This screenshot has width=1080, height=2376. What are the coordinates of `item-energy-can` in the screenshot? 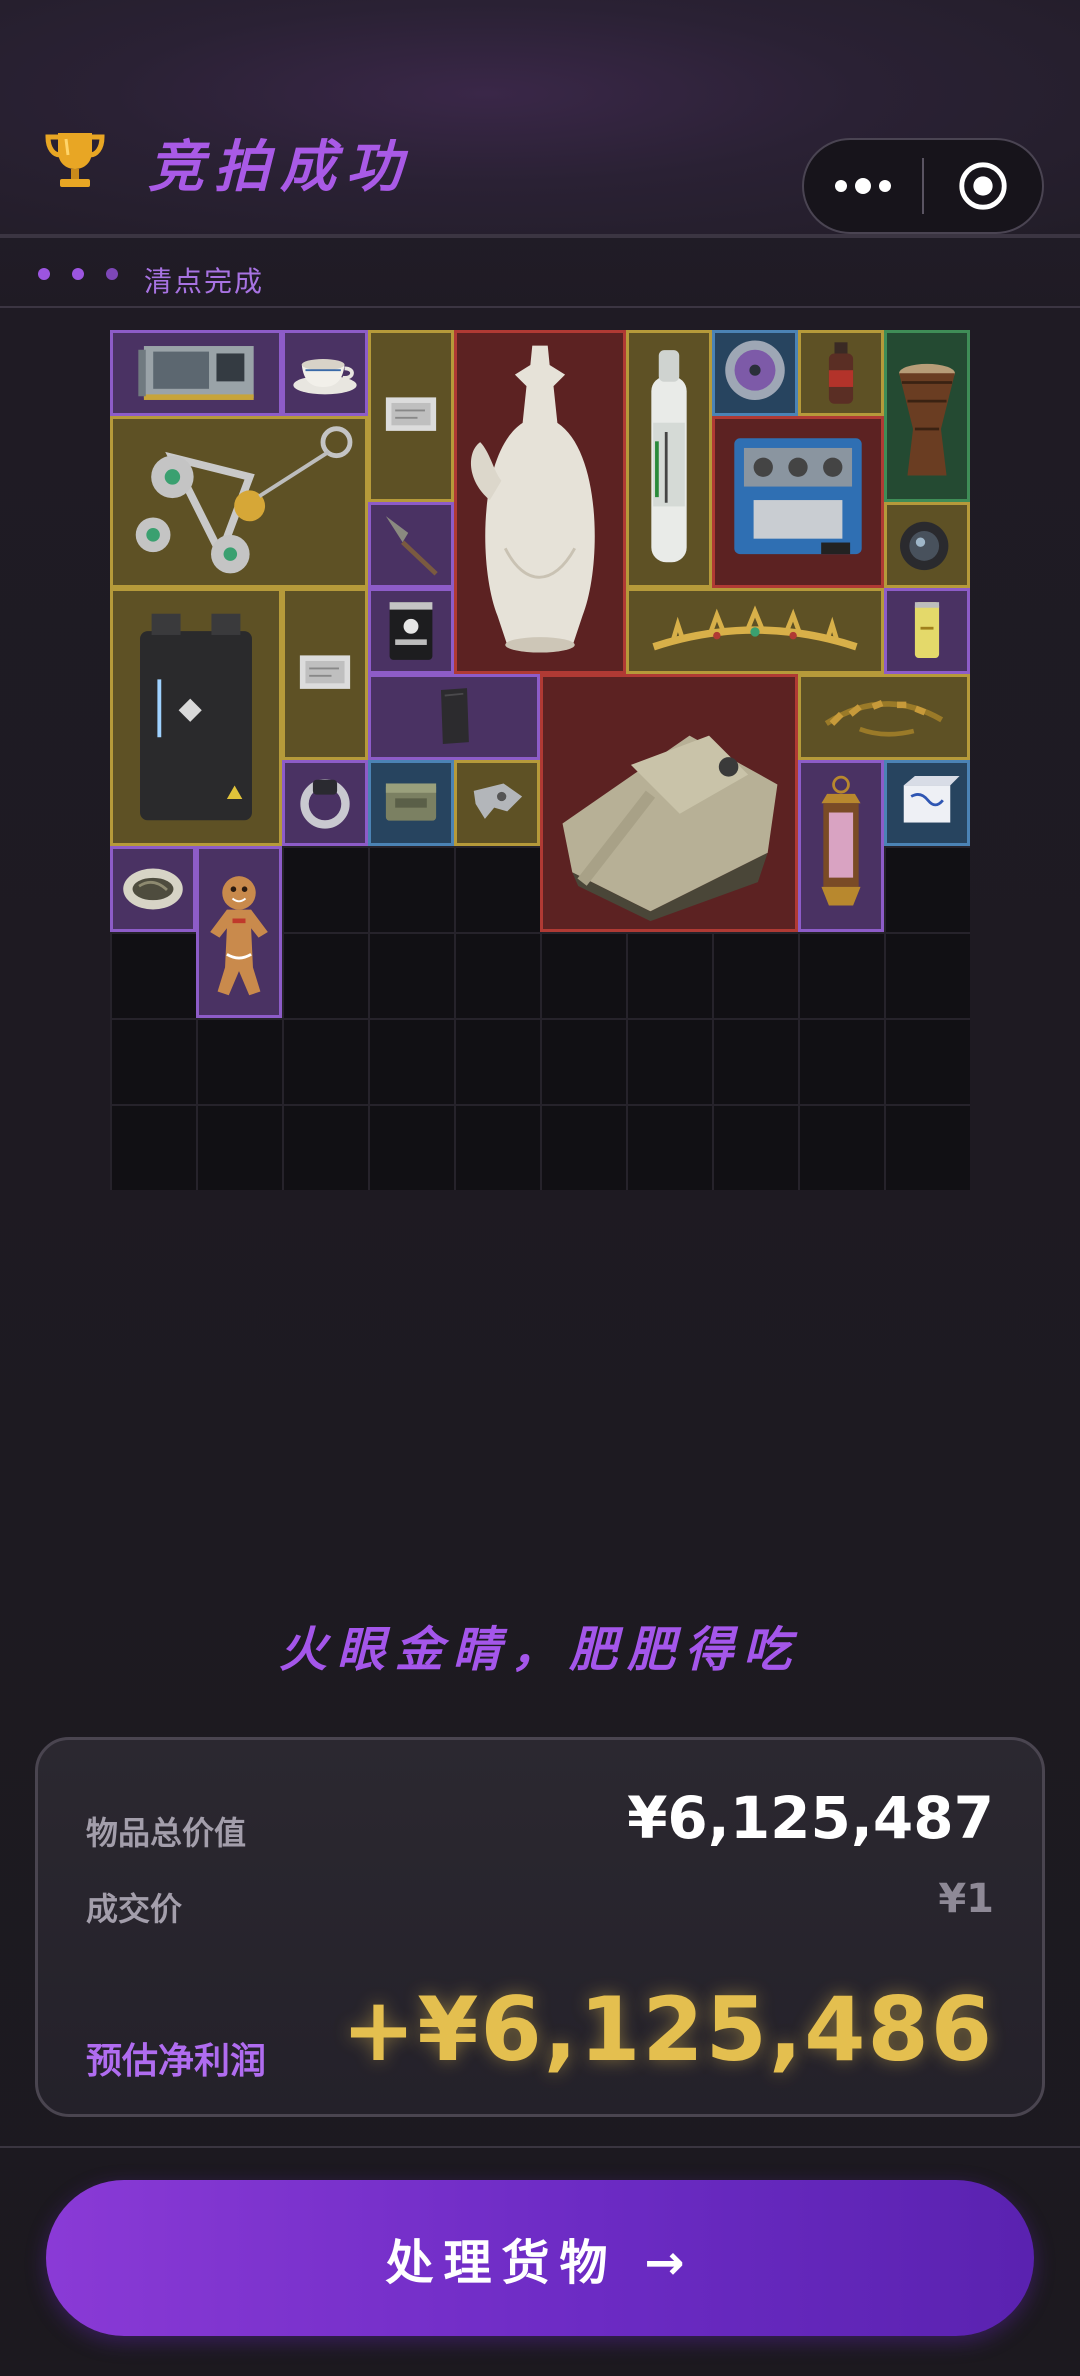 It's located at (927, 631).